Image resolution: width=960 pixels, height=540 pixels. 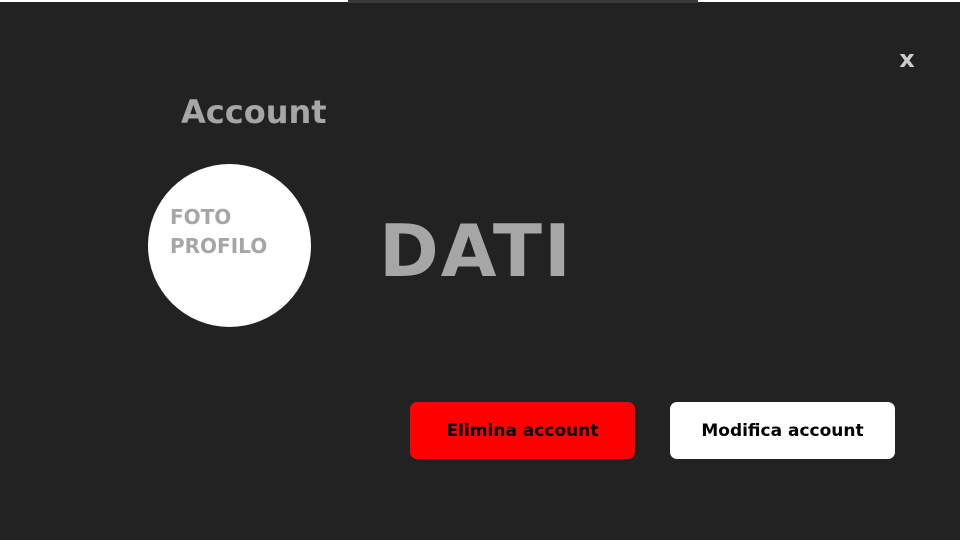 I want to click on edit-account-button: Modifica account, so click(x=782, y=430).